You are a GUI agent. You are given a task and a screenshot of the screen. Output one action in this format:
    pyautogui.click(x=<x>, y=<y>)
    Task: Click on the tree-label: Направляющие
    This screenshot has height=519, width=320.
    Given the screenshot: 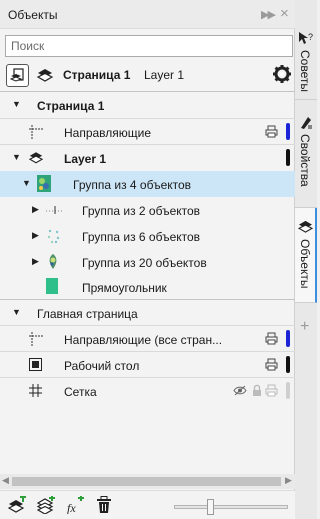 What is the action you would take?
    pyautogui.click(x=108, y=133)
    